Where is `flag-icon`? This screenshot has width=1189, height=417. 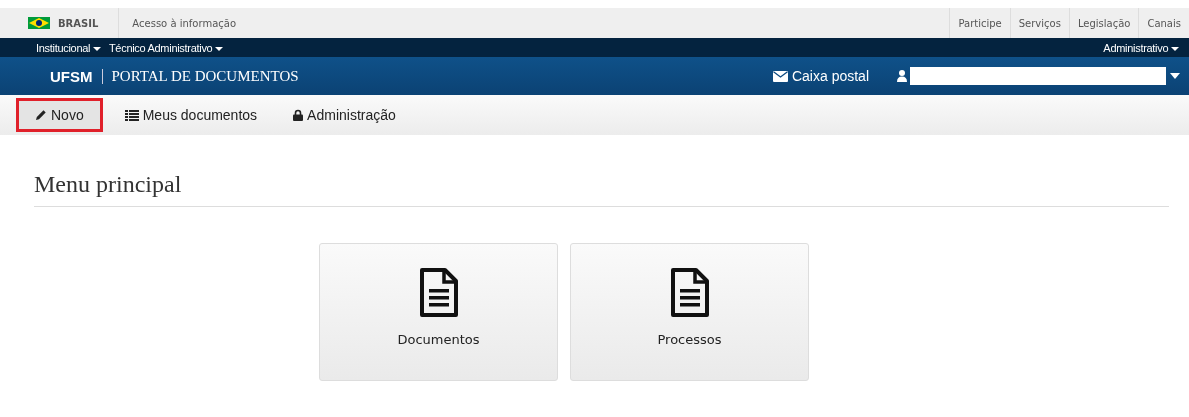
flag-icon is located at coordinates (39, 23).